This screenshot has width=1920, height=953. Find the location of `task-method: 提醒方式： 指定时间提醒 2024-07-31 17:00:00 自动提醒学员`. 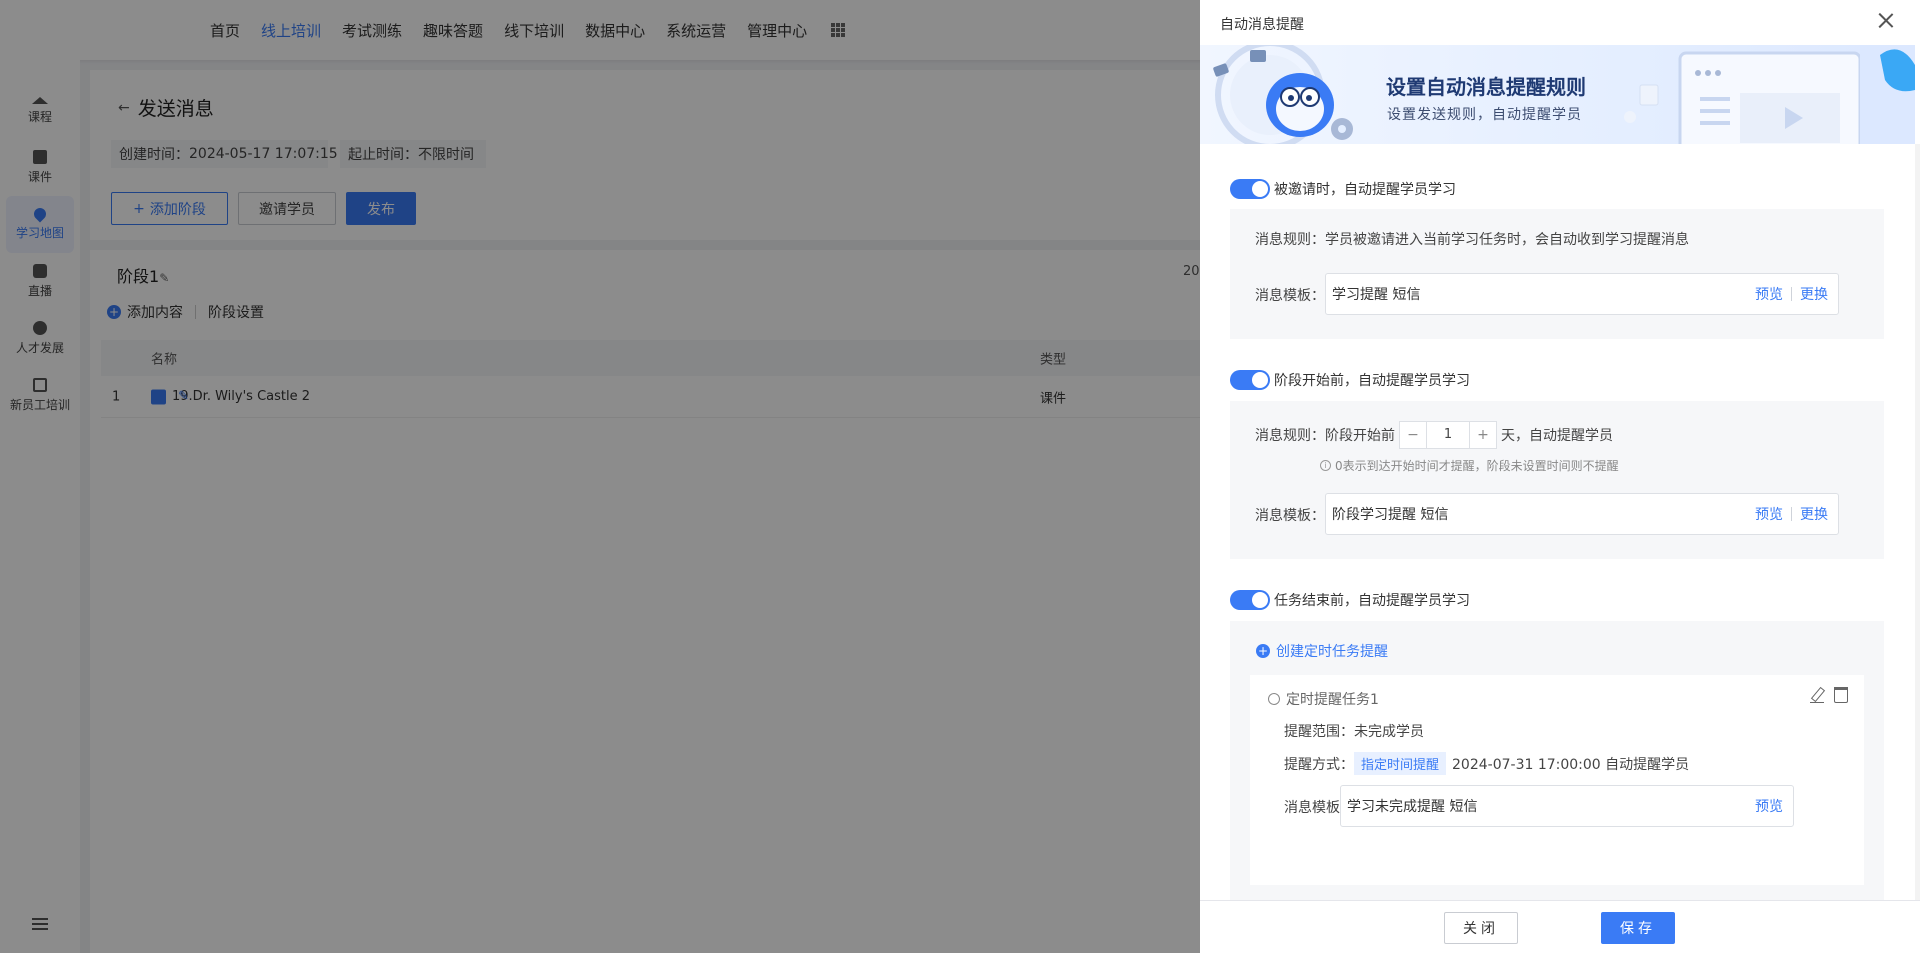

task-method: 提醒方式： 指定时间提醒 2024-07-31 17:00:00 自动提醒学员 is located at coordinates (1486, 763).